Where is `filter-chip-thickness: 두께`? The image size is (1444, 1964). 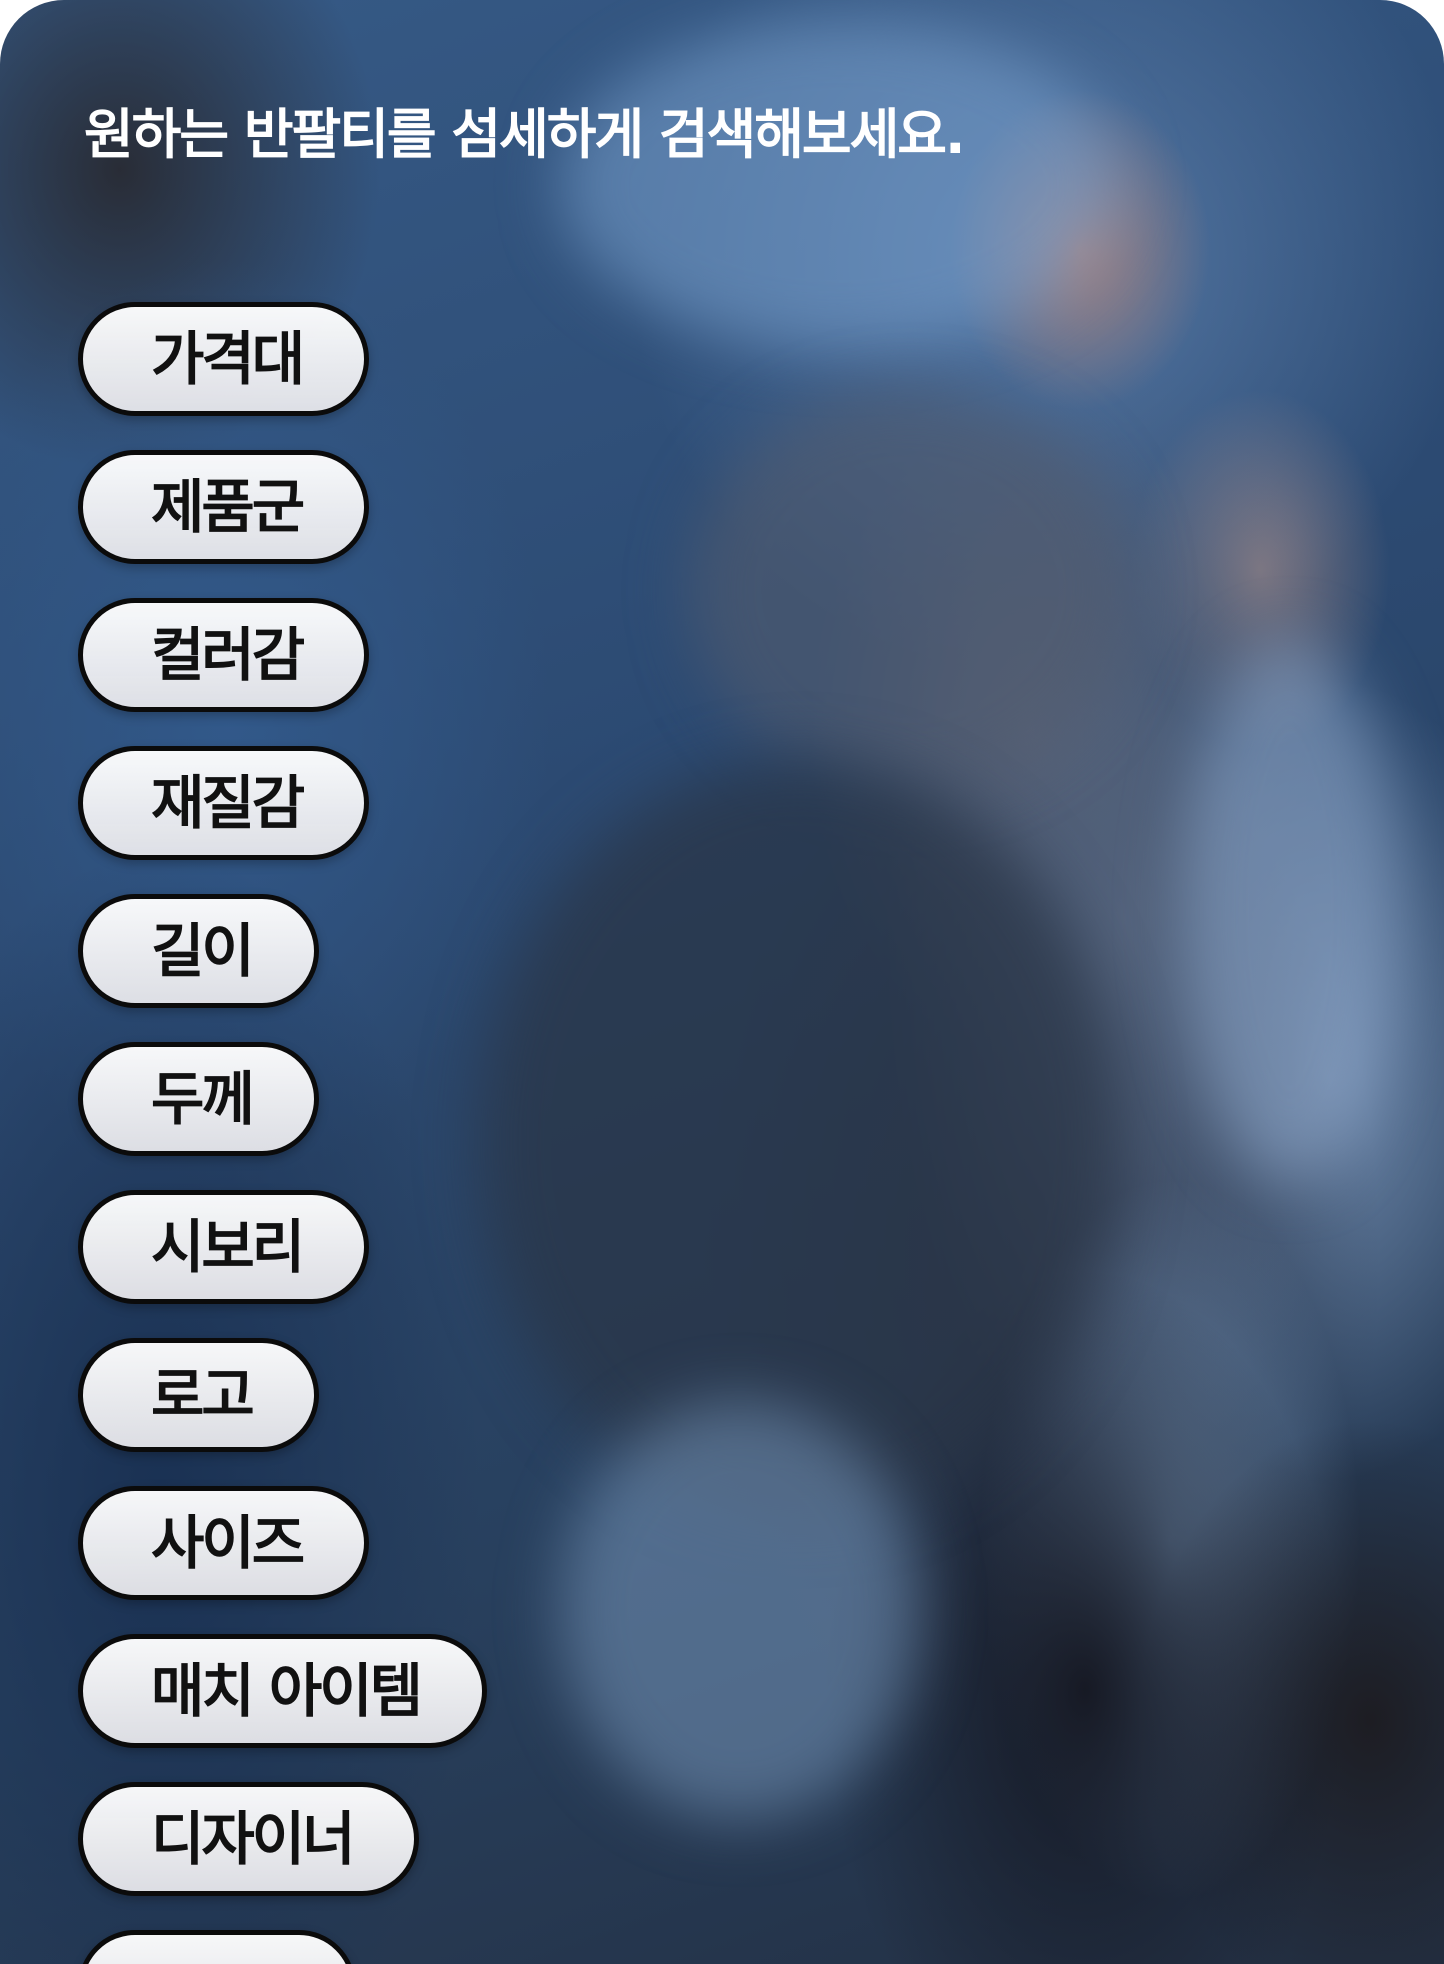
filter-chip-thickness: 두께 is located at coordinates (198, 1099).